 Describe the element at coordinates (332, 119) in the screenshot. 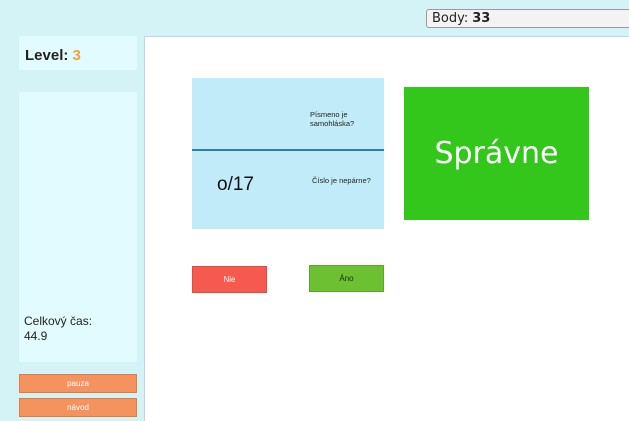

I see `vowel-question: Písmeno je samohláska?` at that location.